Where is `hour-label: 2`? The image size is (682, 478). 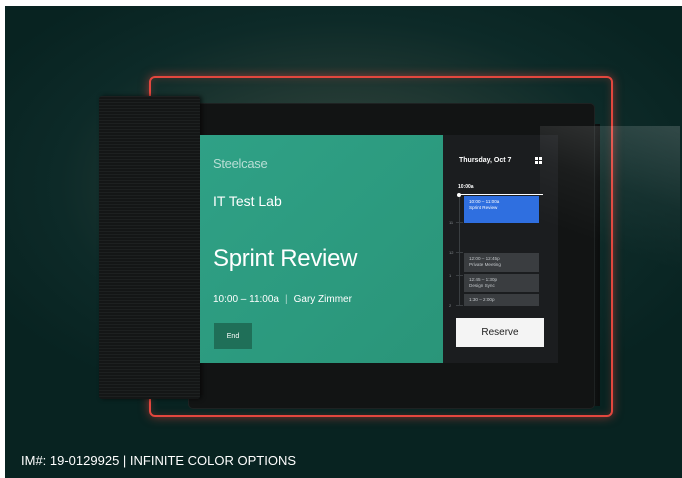 hour-label: 2 is located at coordinates (450, 305).